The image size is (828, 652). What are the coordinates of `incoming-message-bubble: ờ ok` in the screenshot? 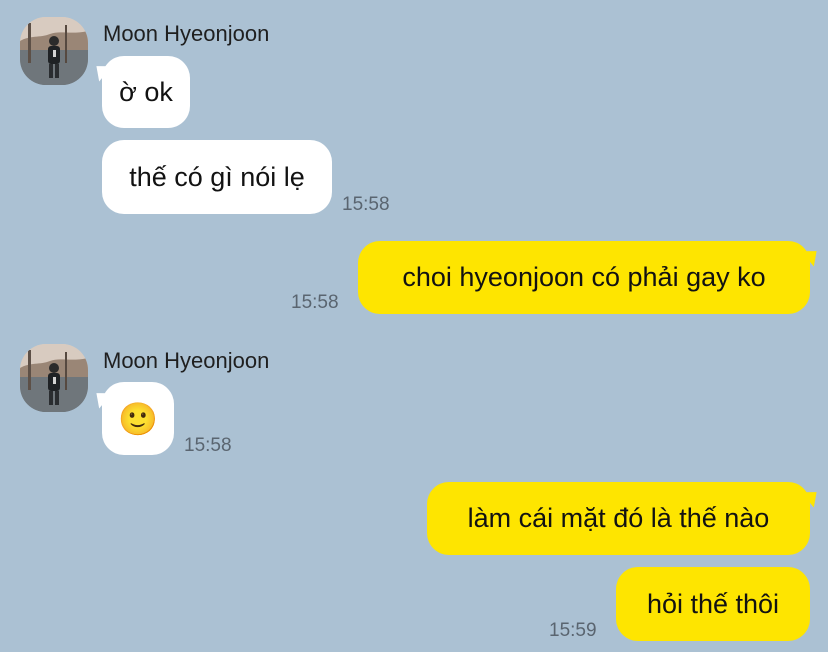 It's located at (146, 92).